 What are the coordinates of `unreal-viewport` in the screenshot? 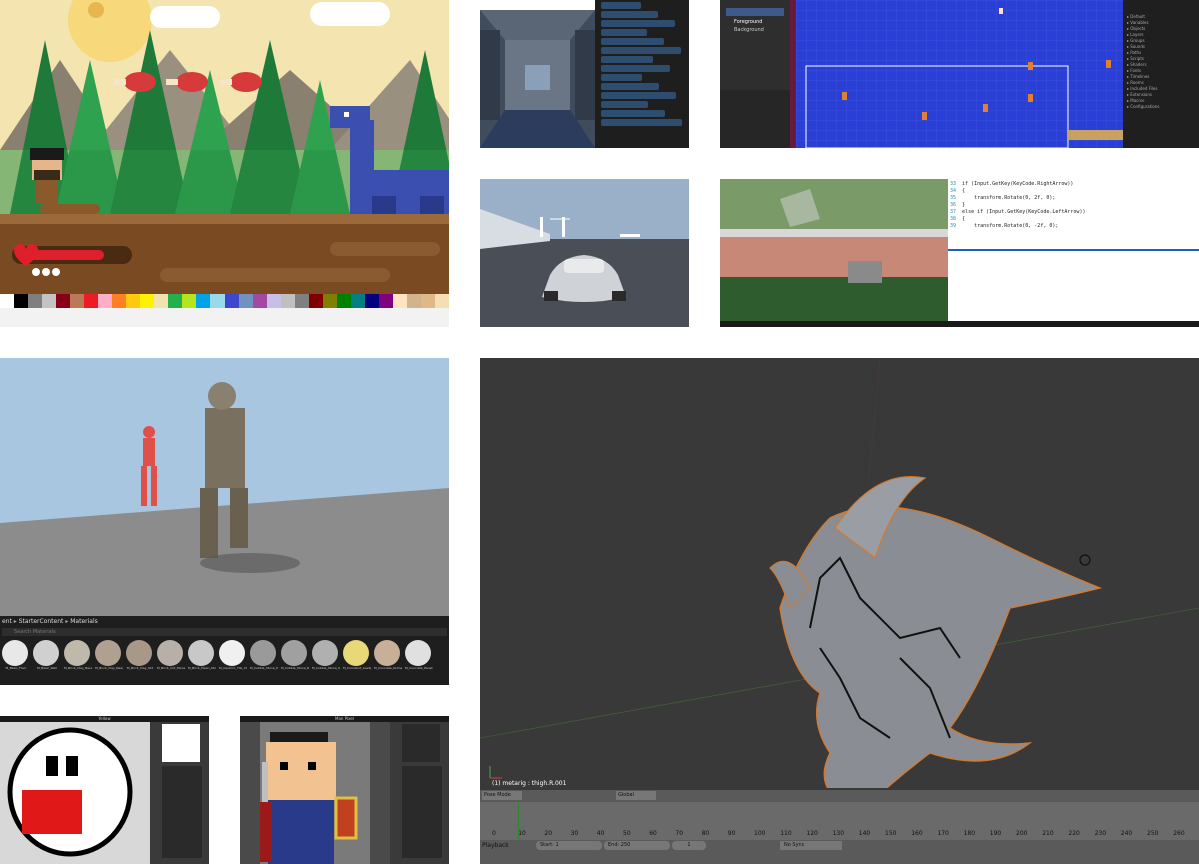 It's located at (224, 488).